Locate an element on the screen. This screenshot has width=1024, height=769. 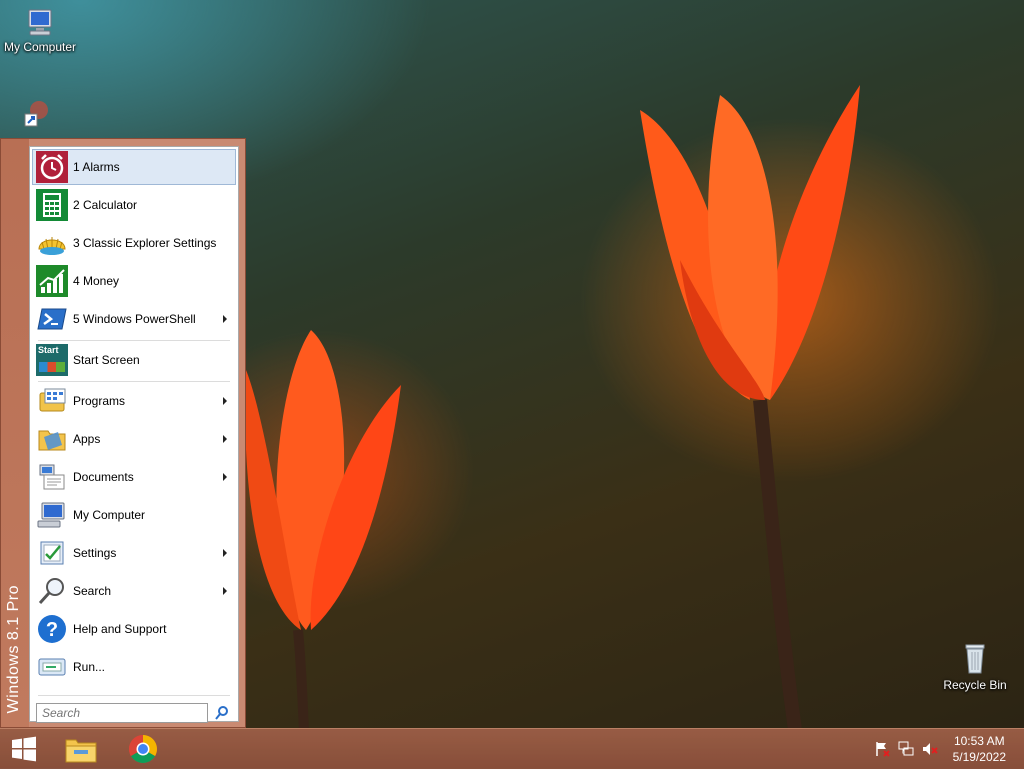
programs-icon is located at coordinates (52, 400).